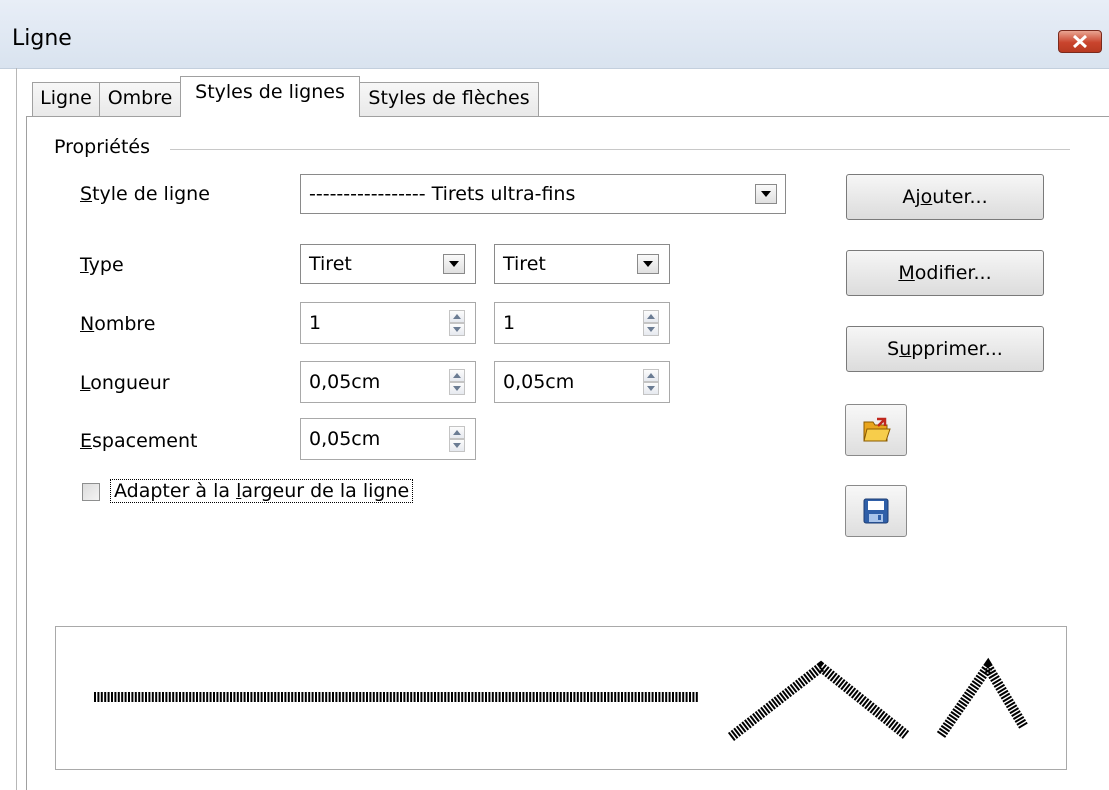 The width and height of the screenshot is (1109, 790). I want to click on line-preview-drawing, so click(561, 699).